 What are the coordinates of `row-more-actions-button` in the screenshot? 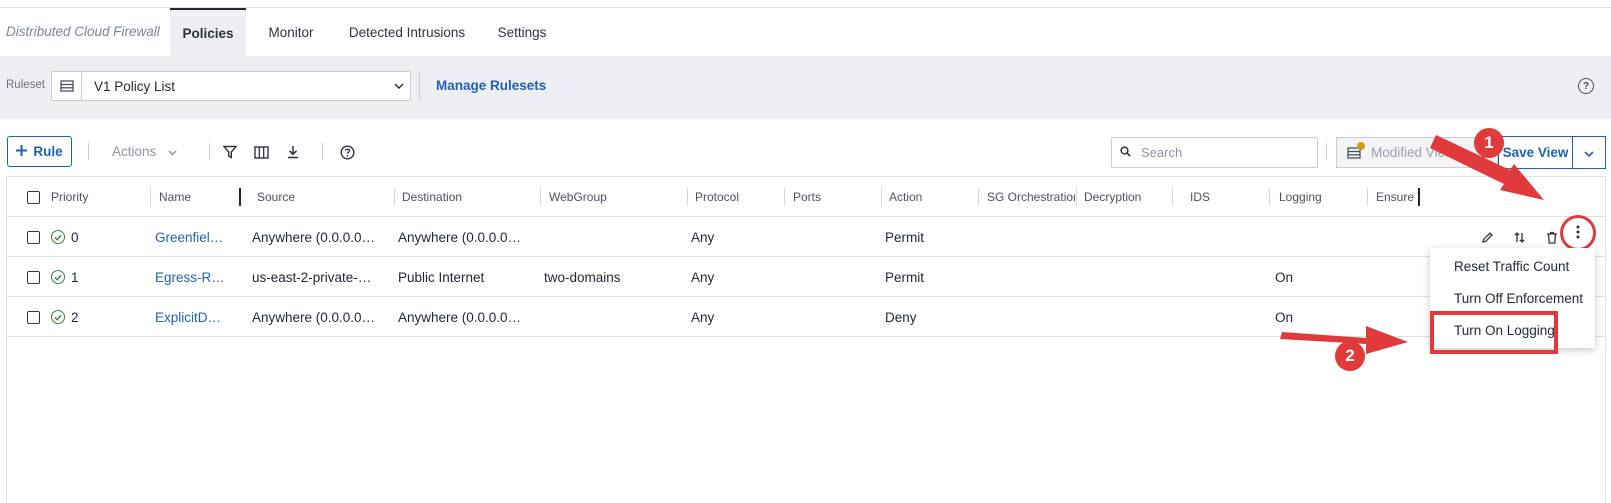 It's located at (1578, 233).